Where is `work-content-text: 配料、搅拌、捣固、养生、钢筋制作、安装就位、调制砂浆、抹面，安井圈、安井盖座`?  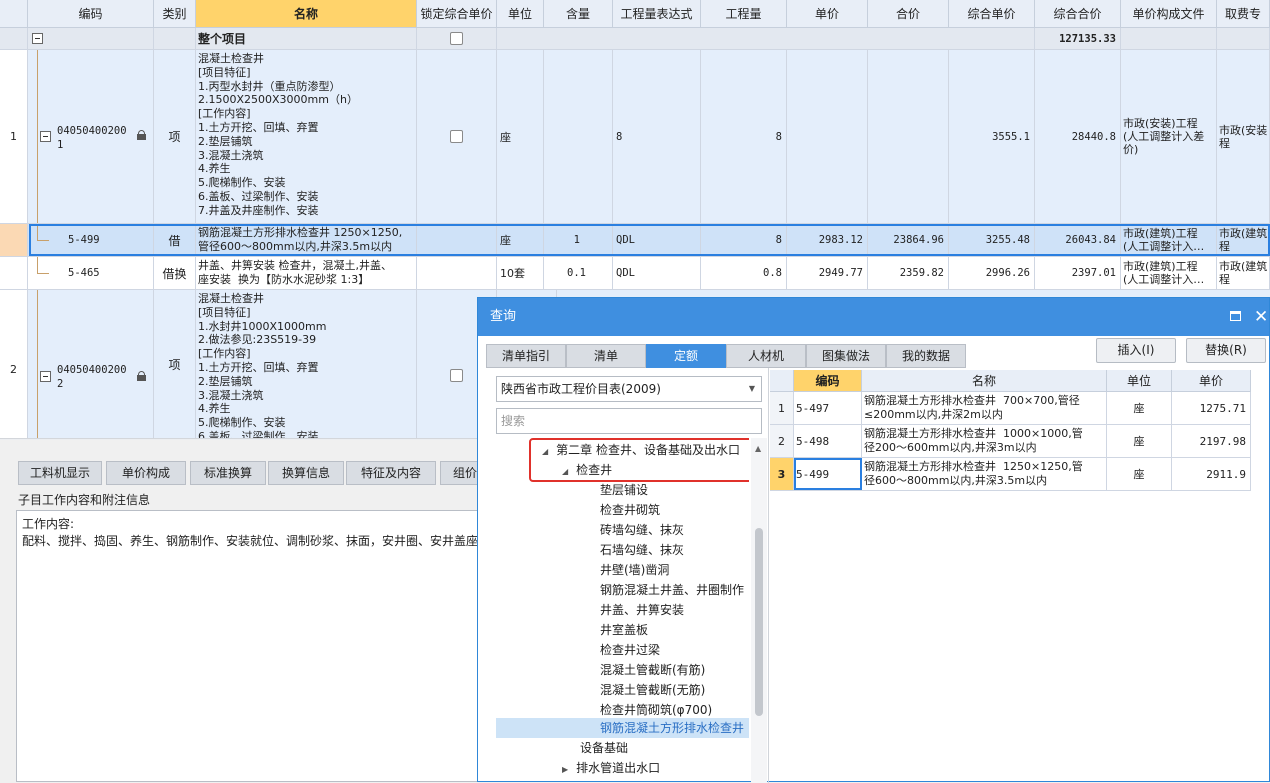
work-content-text: 配料、搅拌、捣固、养生、钢筋制作、安装就位、调制砂浆、抹面，安井圈、安井盖座 is located at coordinates (250, 541).